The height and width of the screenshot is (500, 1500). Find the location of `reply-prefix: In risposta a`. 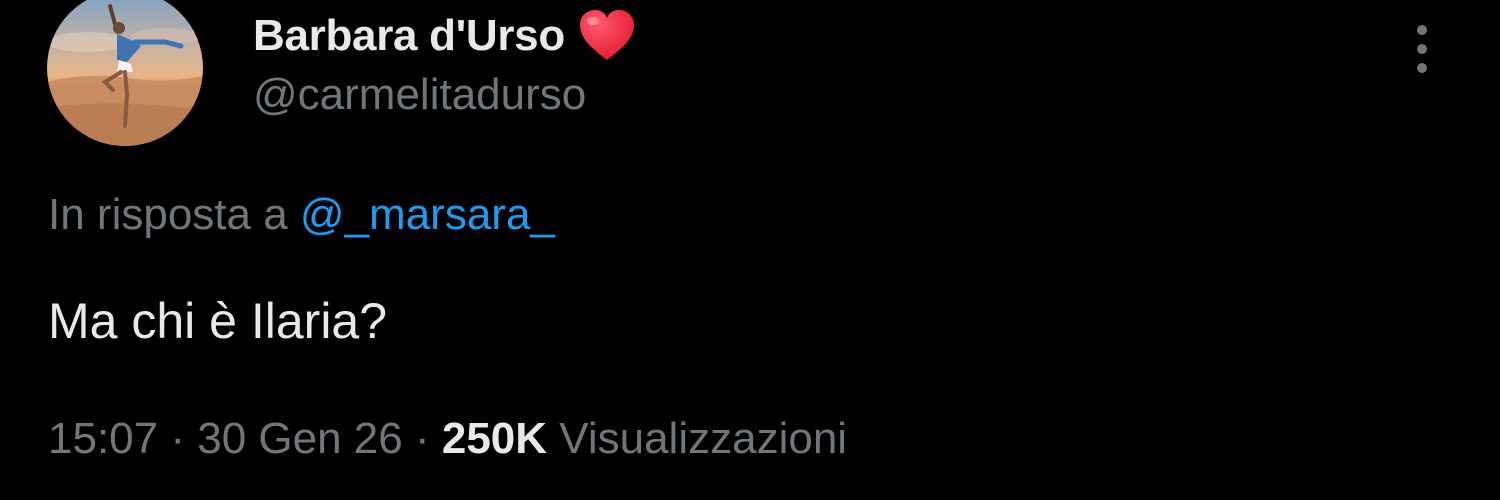

reply-prefix: In risposta a is located at coordinates (168, 214).